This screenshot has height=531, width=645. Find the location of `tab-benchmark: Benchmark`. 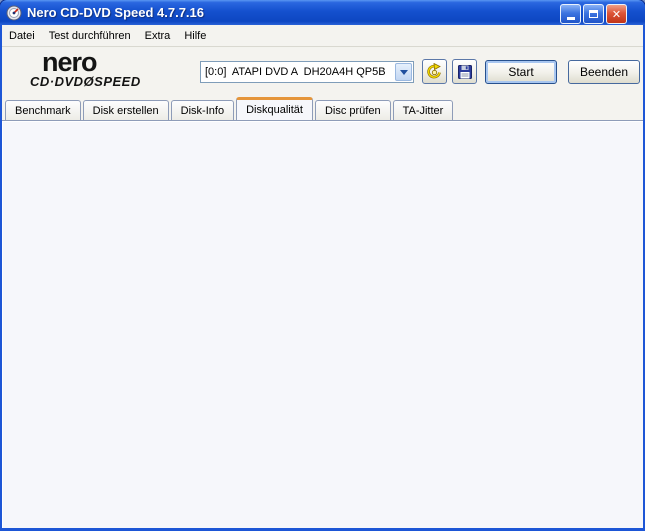

tab-benchmark: Benchmark is located at coordinates (43, 110).